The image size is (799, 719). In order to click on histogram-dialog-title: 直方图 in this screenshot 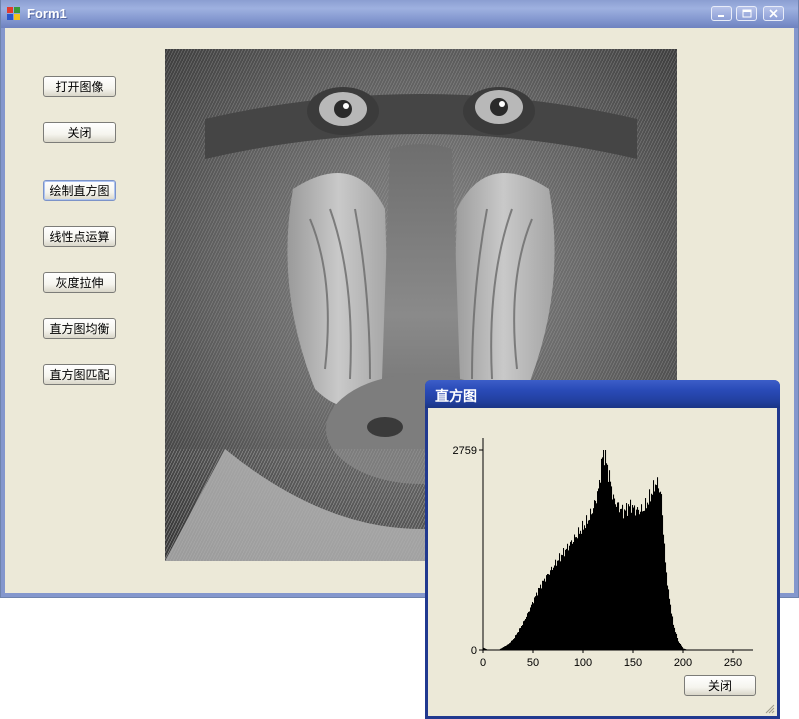, I will do `click(456, 397)`.